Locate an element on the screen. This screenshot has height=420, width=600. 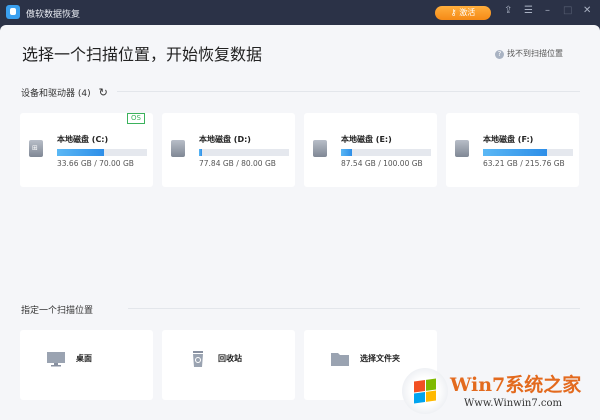
activate-label: 激活 is located at coordinates (467, 12).